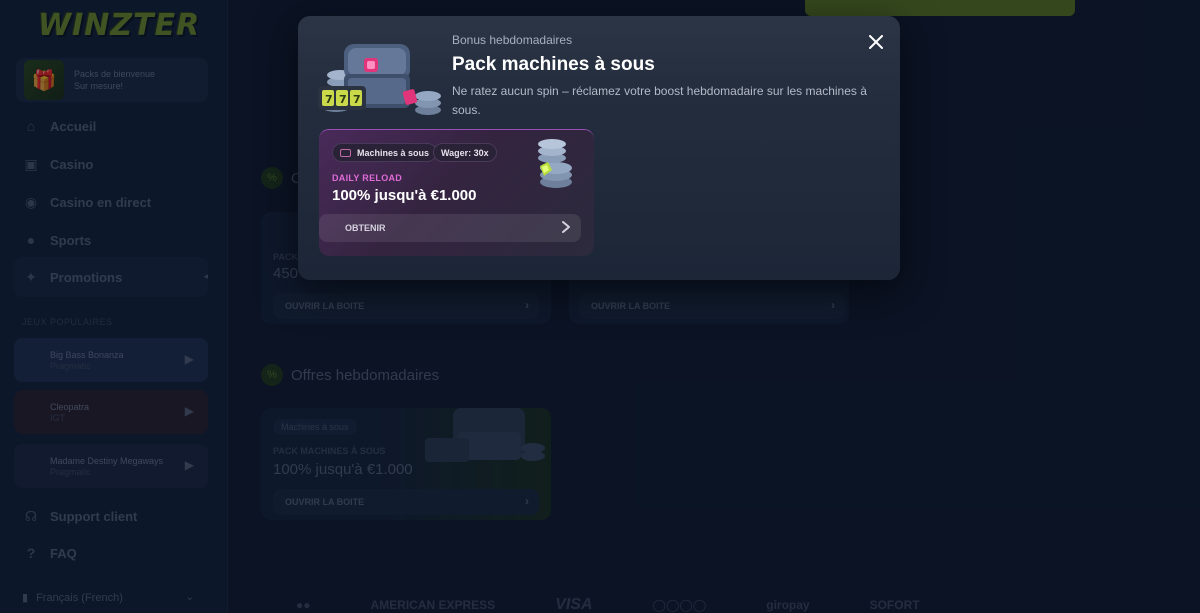  What do you see at coordinates (379, 79) in the screenshot?
I see `chest-illustration: 7 7 7` at bounding box center [379, 79].